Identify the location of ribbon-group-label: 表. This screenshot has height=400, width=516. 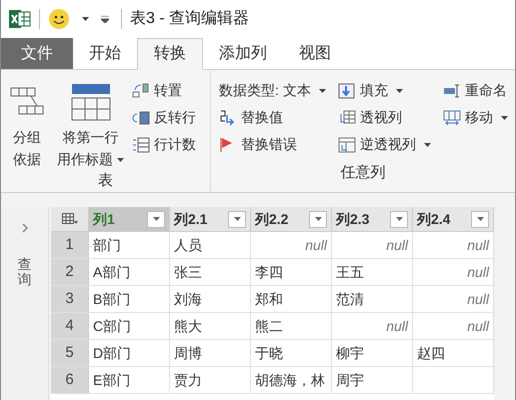
(105, 181).